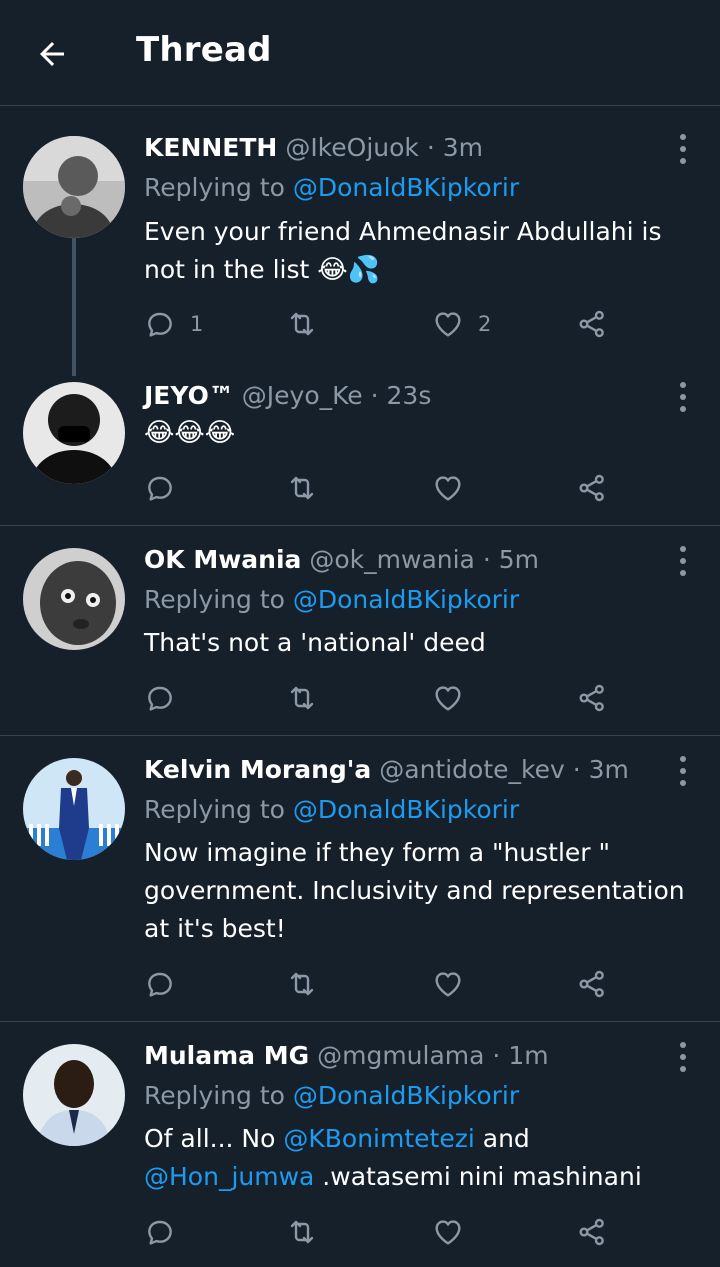 The image size is (720, 1267). I want to click on replying-to: Replying to @DonaldBKipkorir, so click(331, 1096).